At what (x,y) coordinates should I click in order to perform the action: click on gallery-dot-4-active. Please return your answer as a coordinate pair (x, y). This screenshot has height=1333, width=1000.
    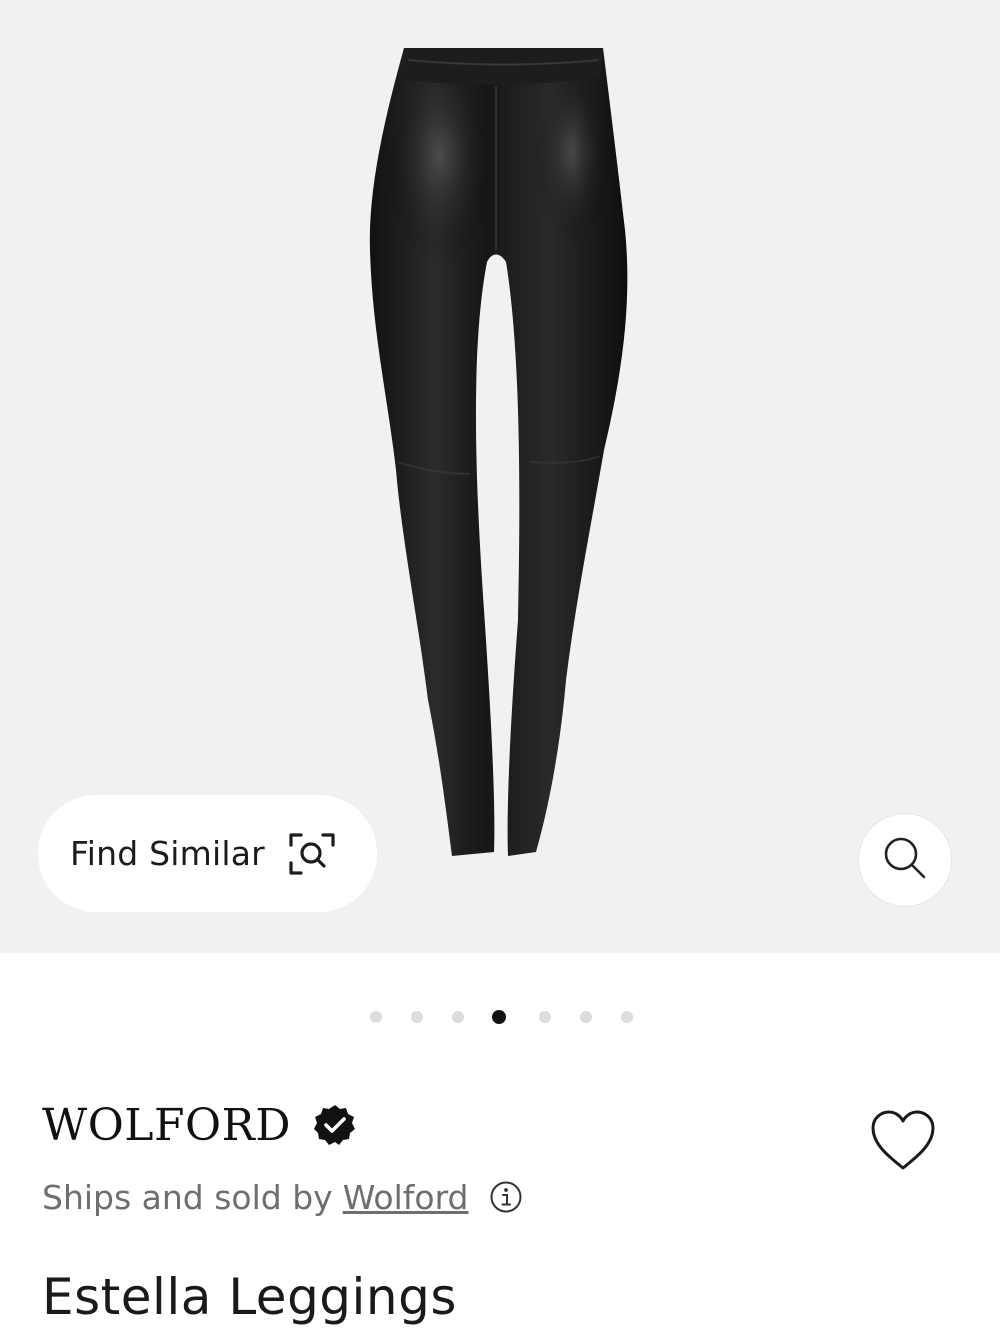
    Looking at the image, I should click on (499, 1017).